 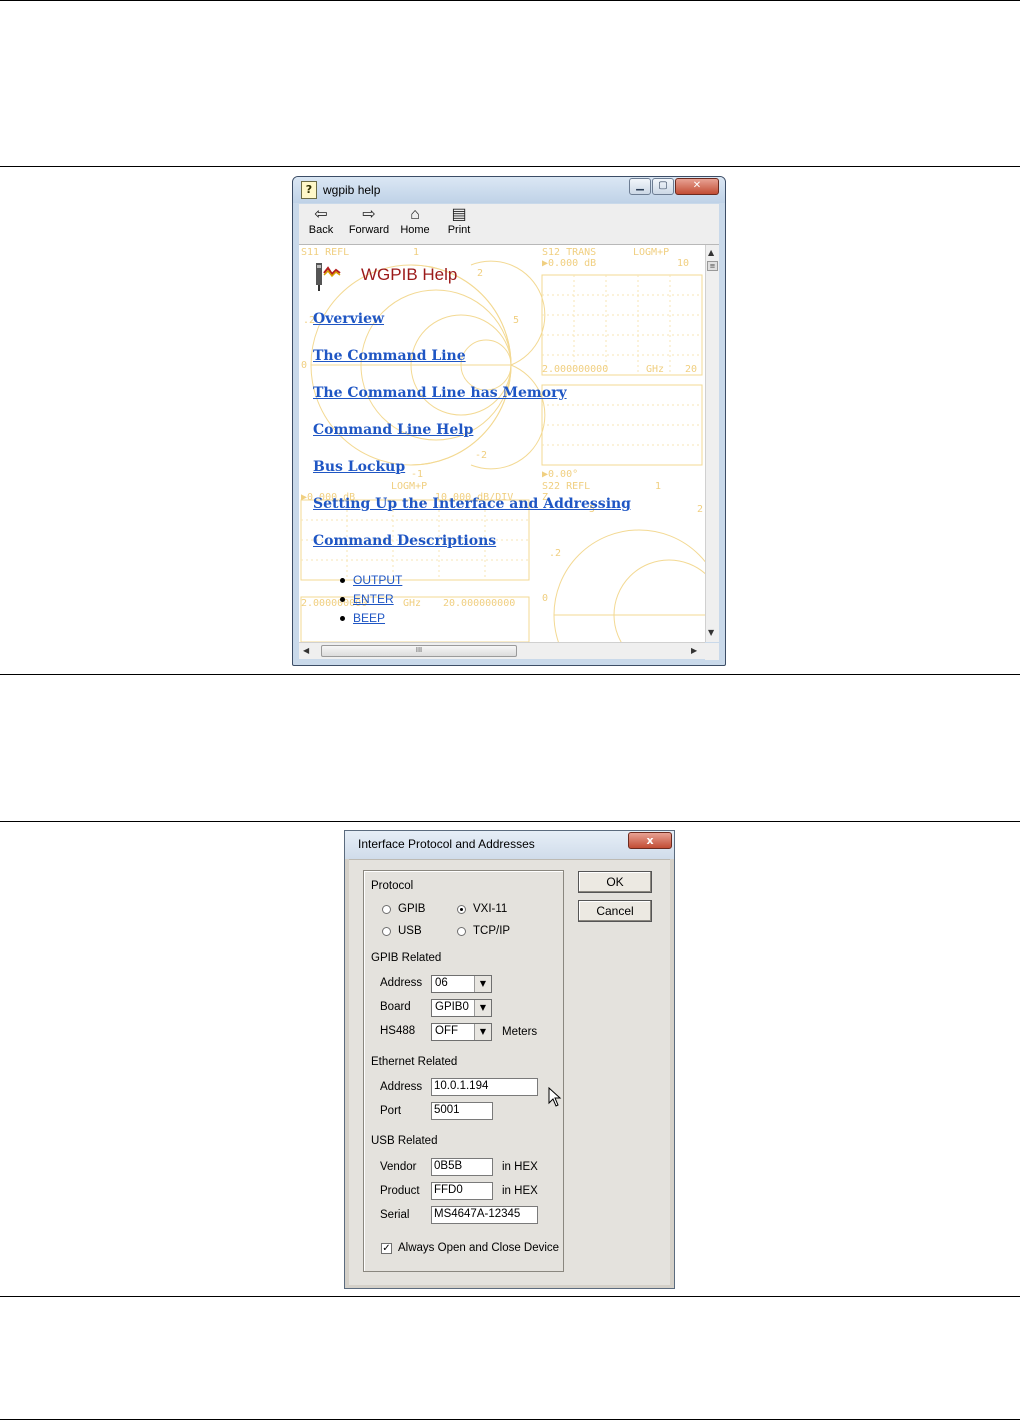 I want to click on product-hex-label: in HEX, so click(x=520, y=1191).